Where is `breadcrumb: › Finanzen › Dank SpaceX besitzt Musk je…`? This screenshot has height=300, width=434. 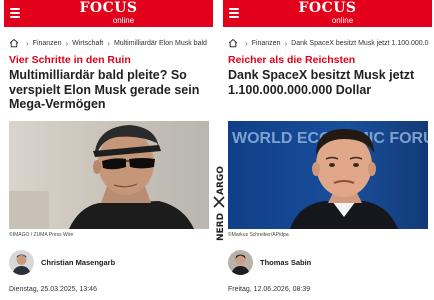
breadcrumb: › Finanzen › Dank SpaceX besitzt Musk je… is located at coordinates (330, 43).